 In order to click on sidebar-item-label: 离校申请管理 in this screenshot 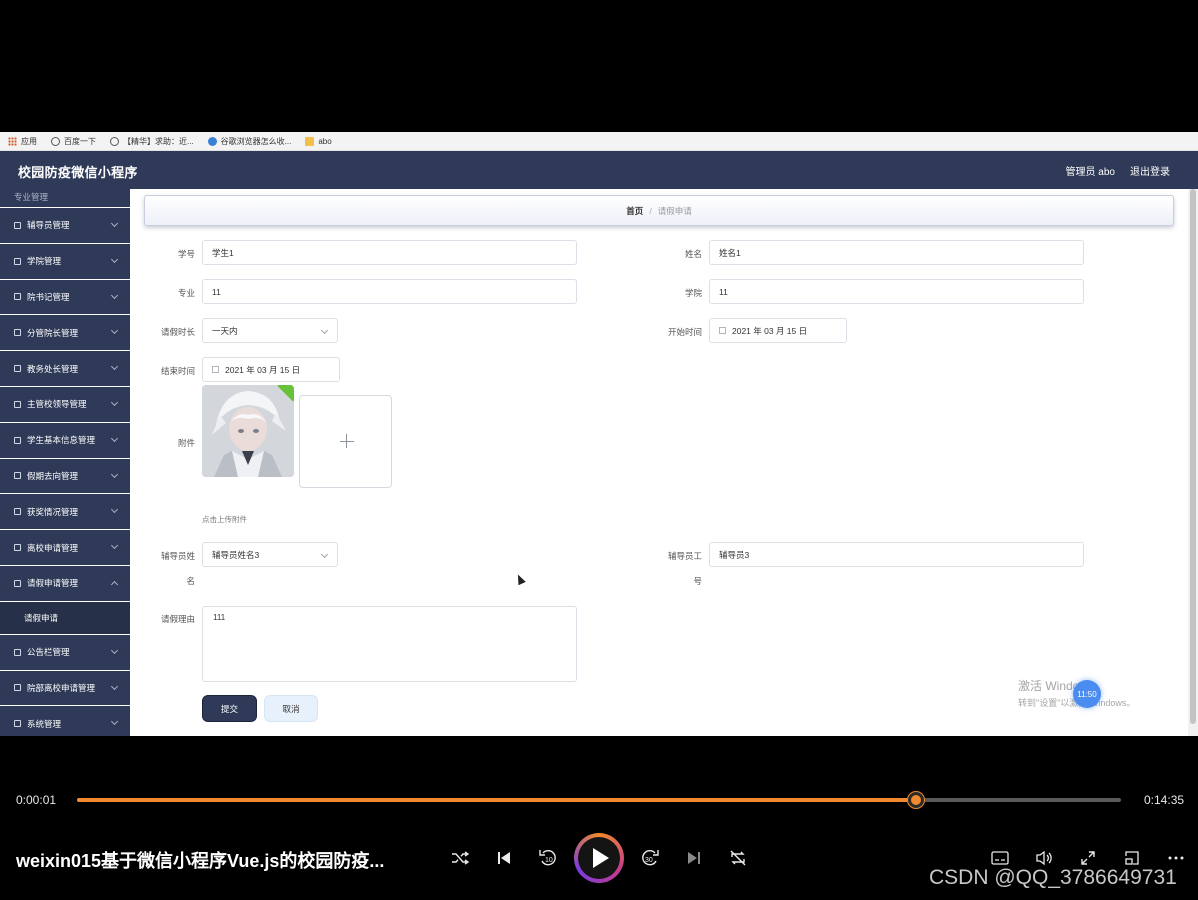, I will do `click(53, 547)`.